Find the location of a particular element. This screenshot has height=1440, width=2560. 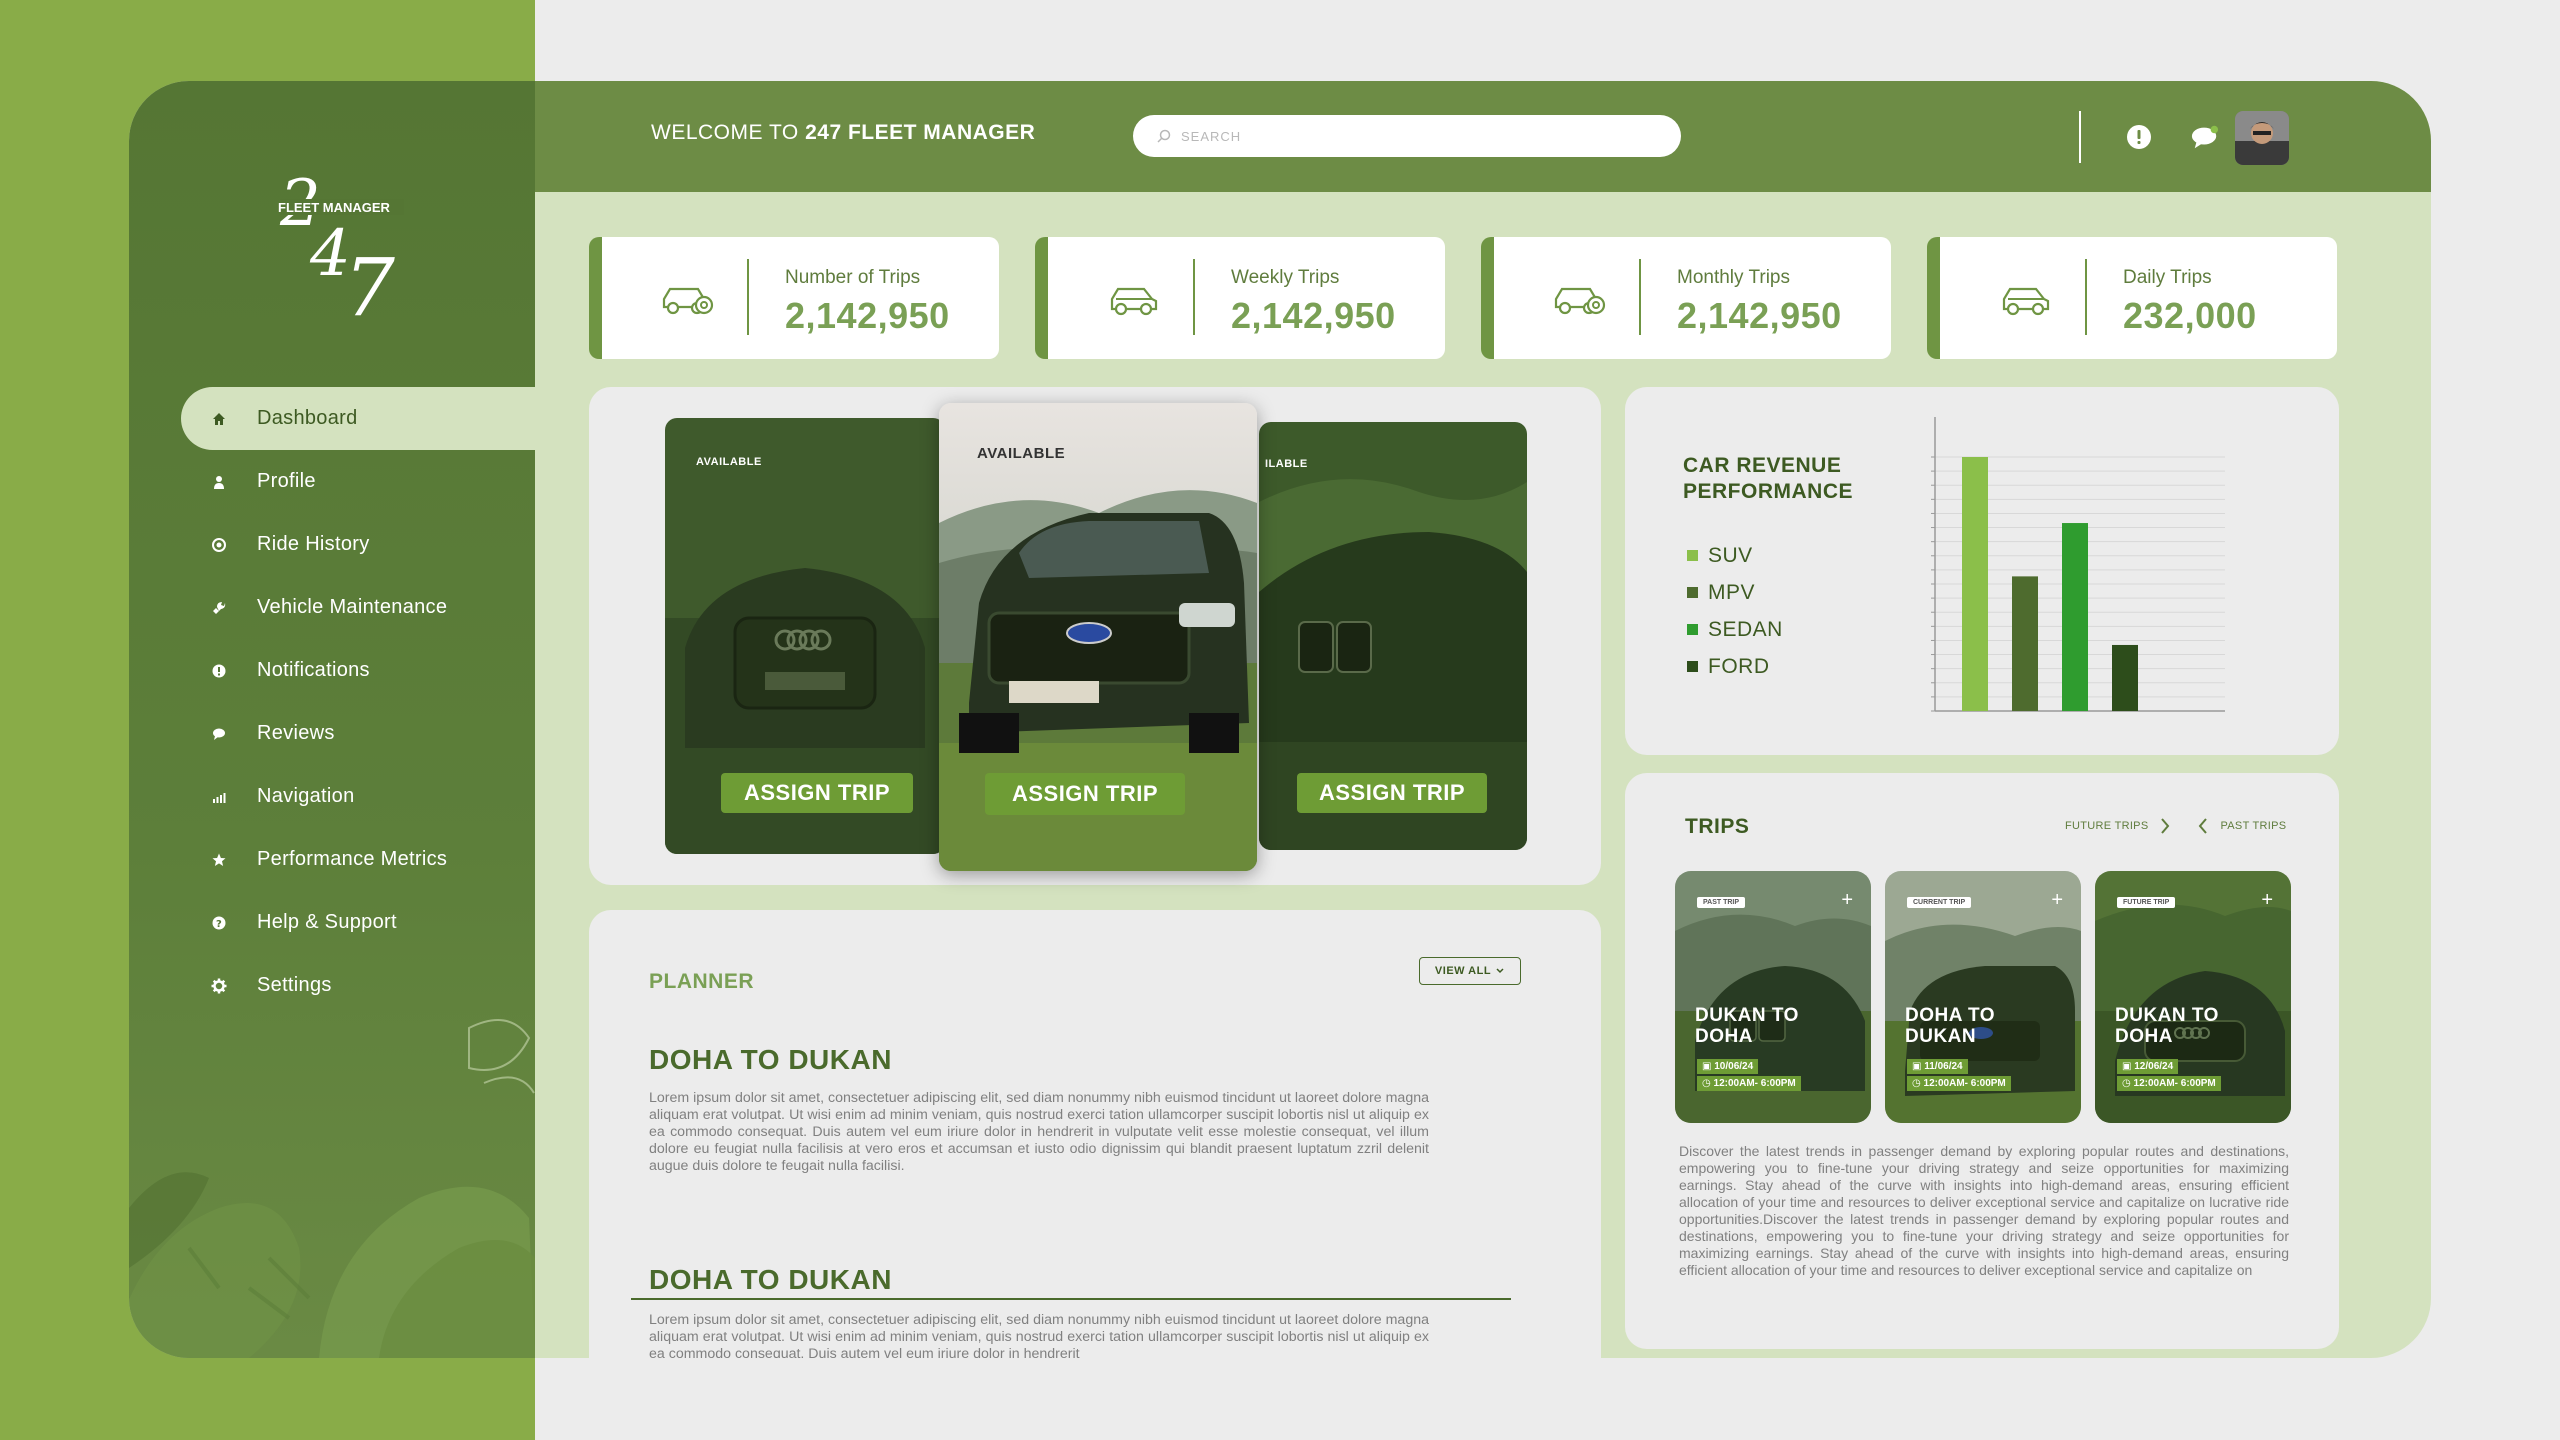

sidebar-item-label: Ride History is located at coordinates (313, 544).